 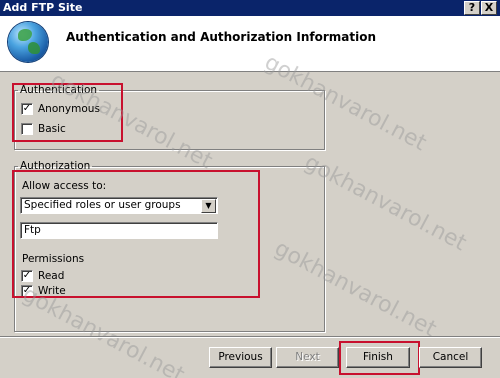 I want to click on close-button: X, so click(x=489, y=8).